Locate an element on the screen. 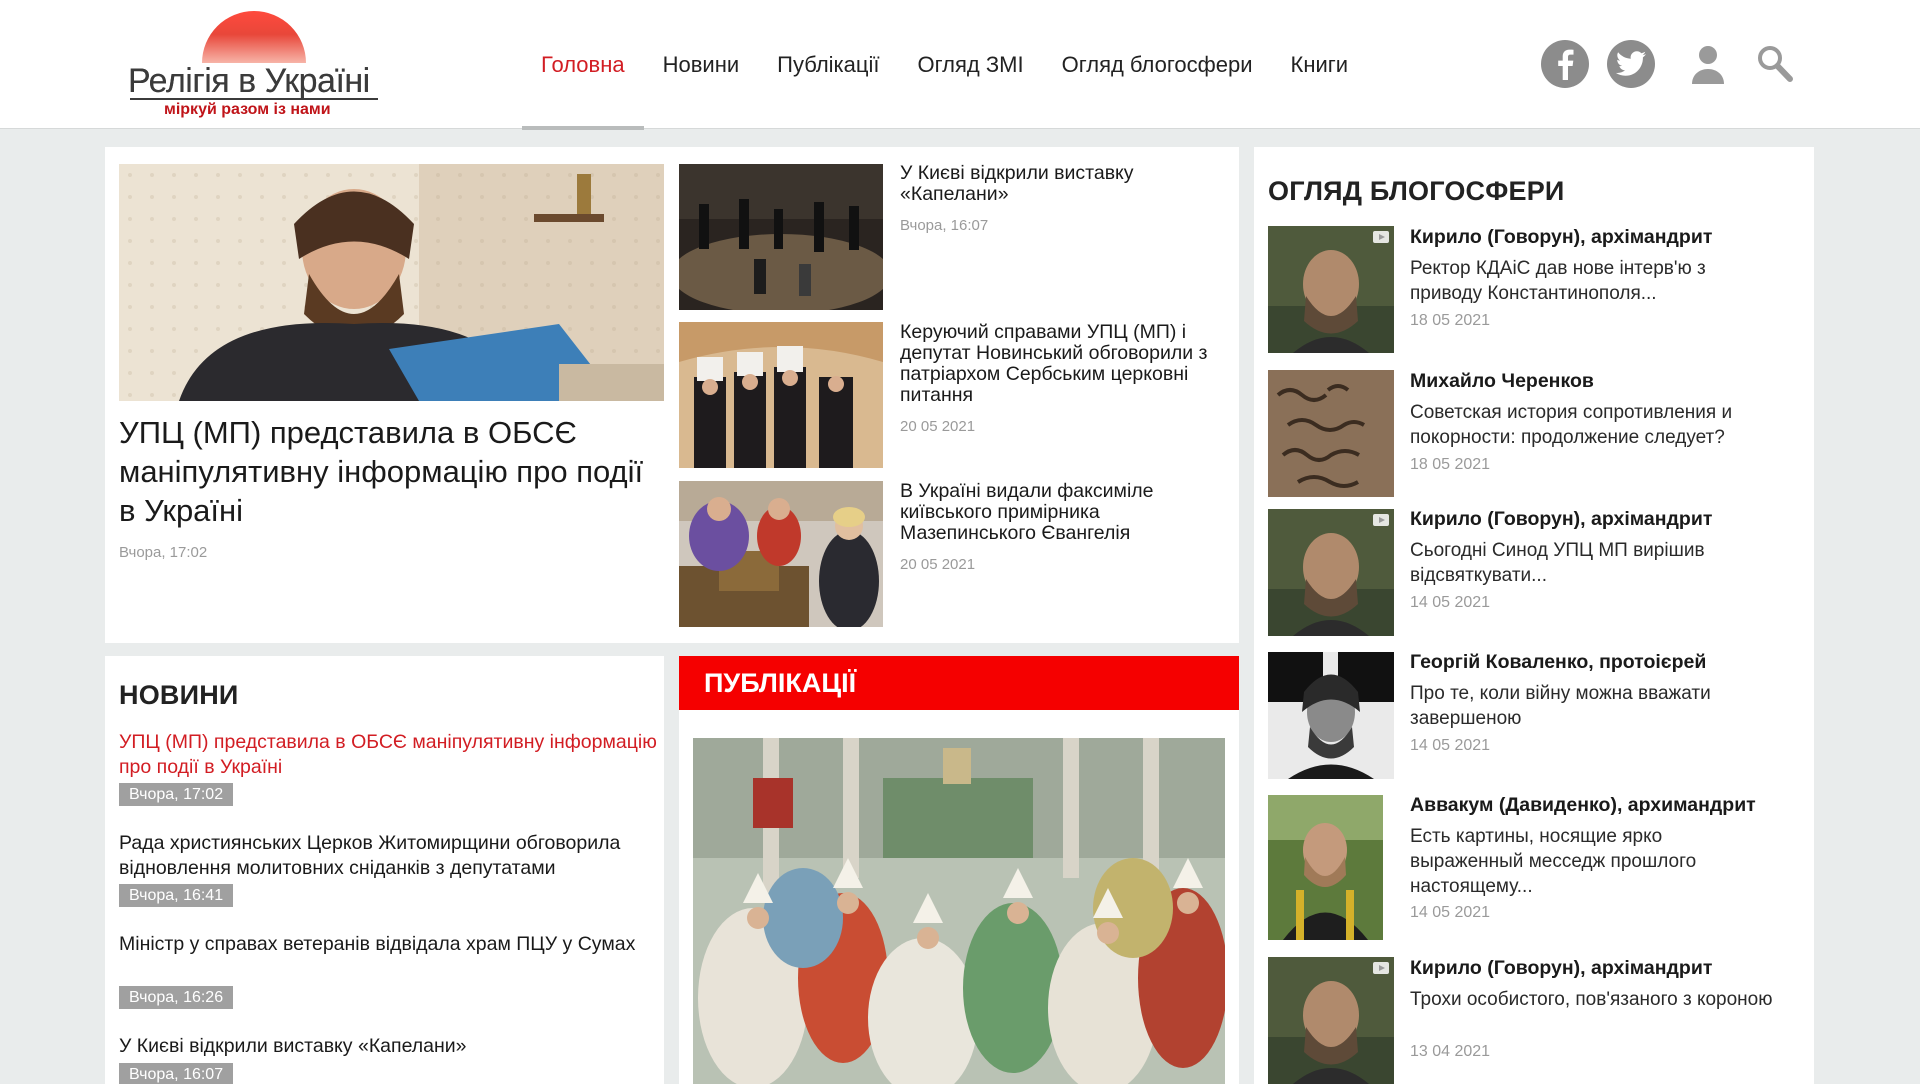 This screenshot has height=1084, width=1920. blog-item-4-avatar is located at coordinates (1331, 715).